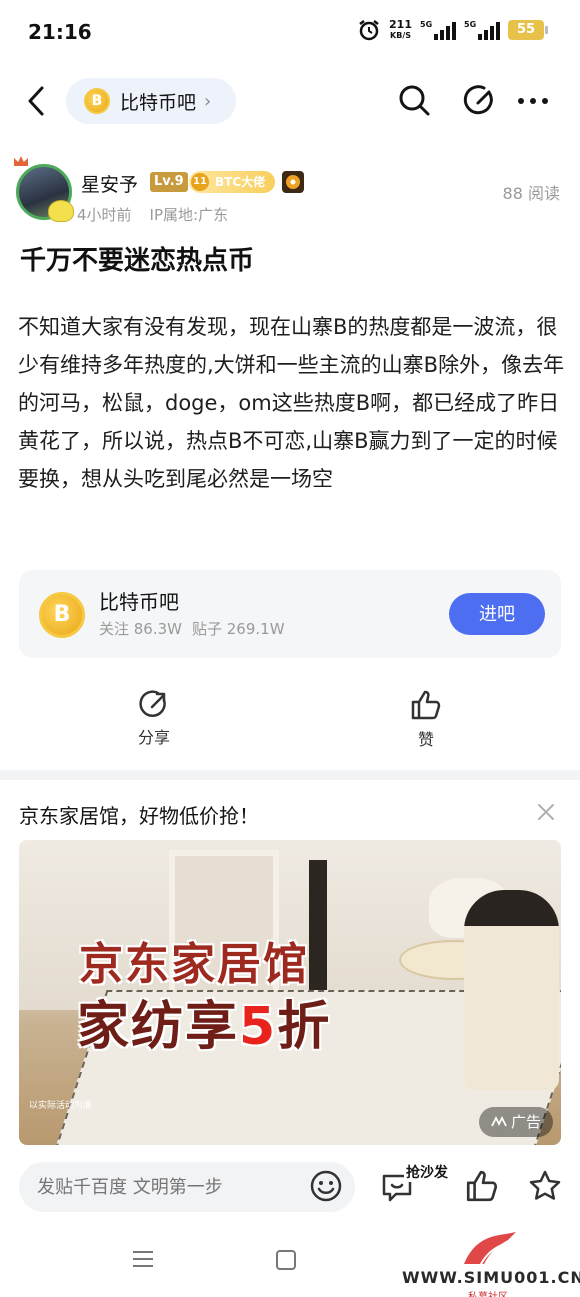 This screenshot has height=1297, width=580. What do you see at coordinates (60, 32) in the screenshot?
I see `status-time: 21:16` at bounding box center [60, 32].